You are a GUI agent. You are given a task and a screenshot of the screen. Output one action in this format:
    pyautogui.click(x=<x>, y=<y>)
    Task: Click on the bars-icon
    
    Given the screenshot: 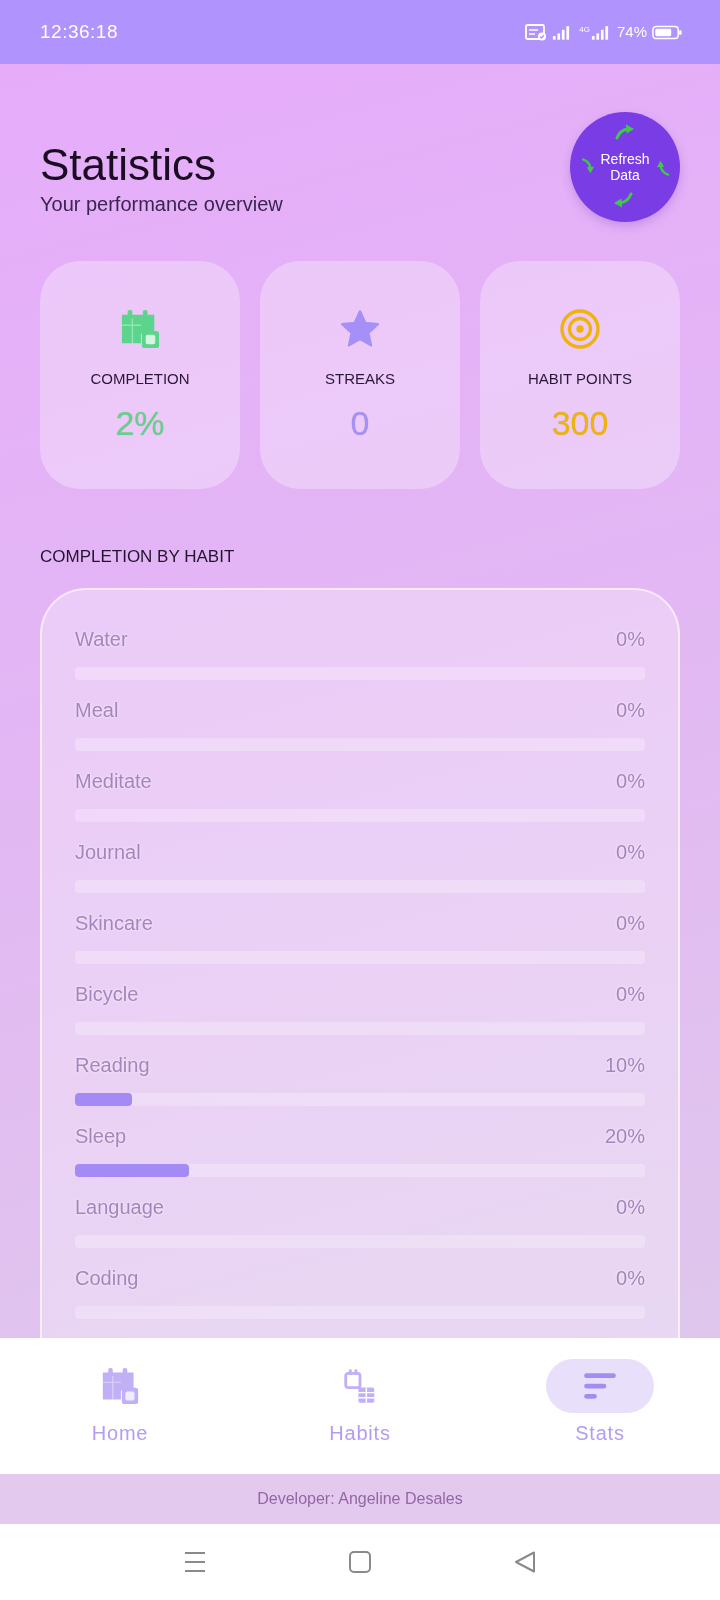 What is the action you would take?
    pyautogui.click(x=600, y=1386)
    